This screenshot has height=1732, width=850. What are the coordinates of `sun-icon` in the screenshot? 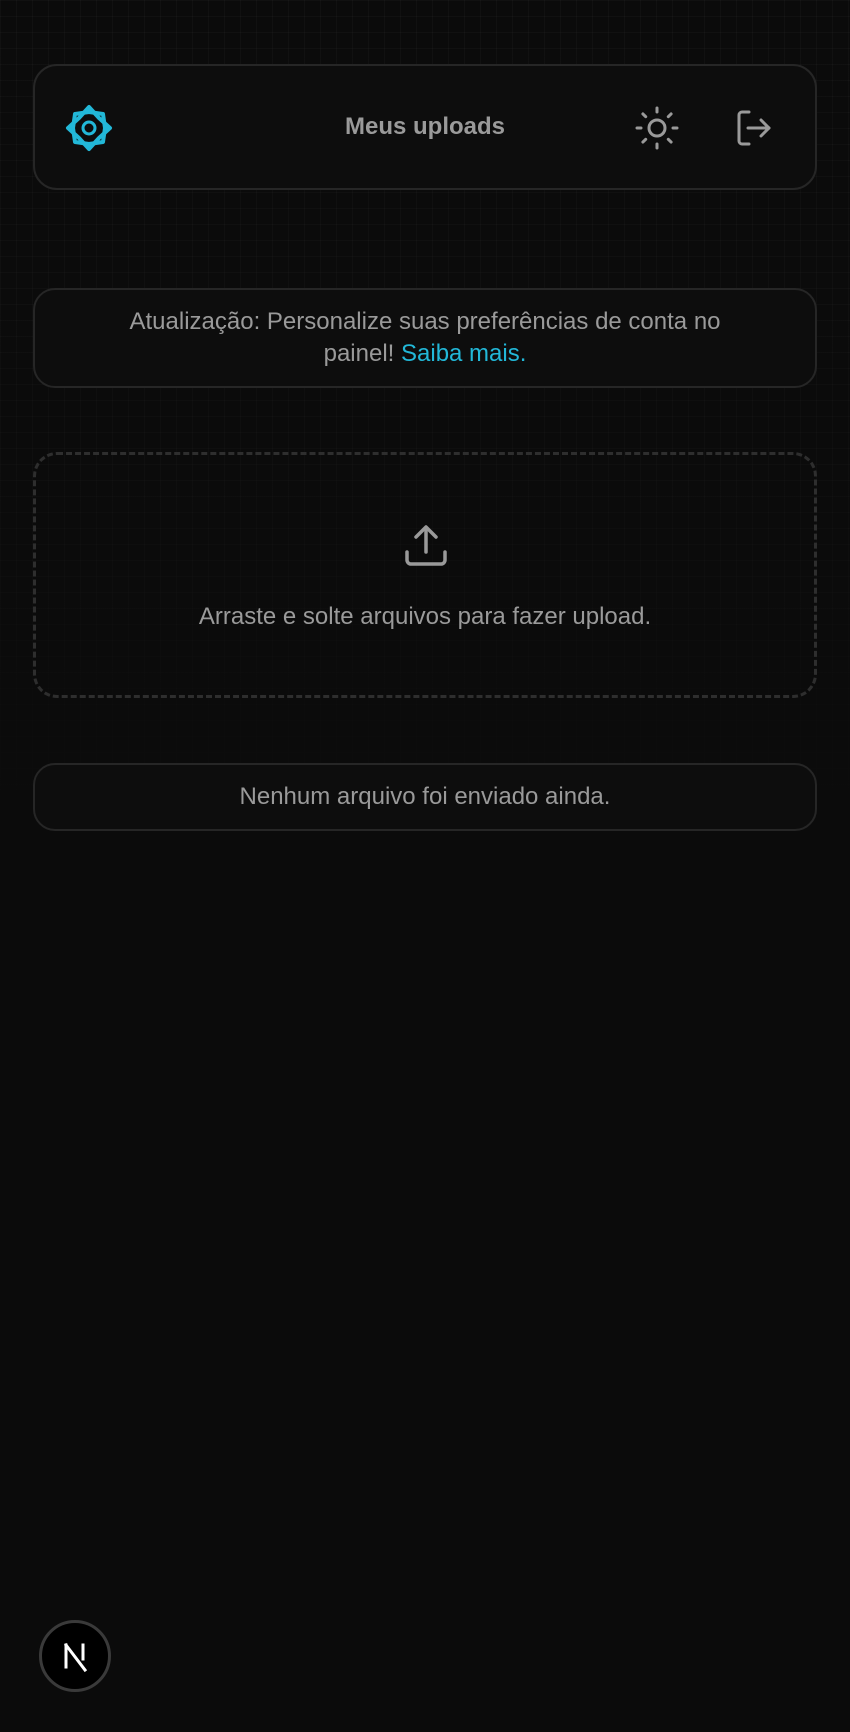 It's located at (657, 128).